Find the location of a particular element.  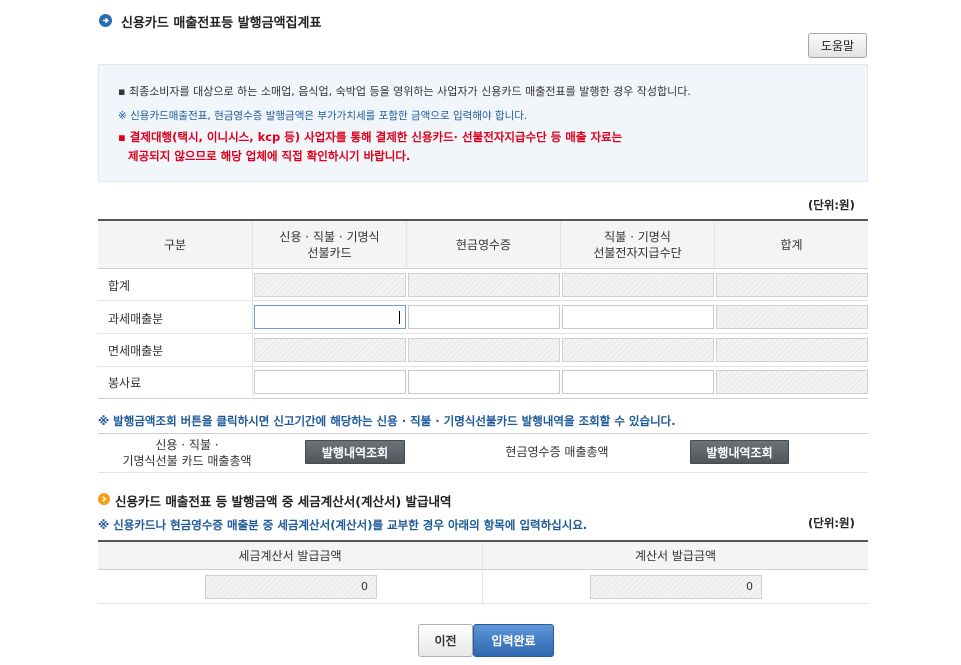

section2-header-border is located at coordinates (483, 569).